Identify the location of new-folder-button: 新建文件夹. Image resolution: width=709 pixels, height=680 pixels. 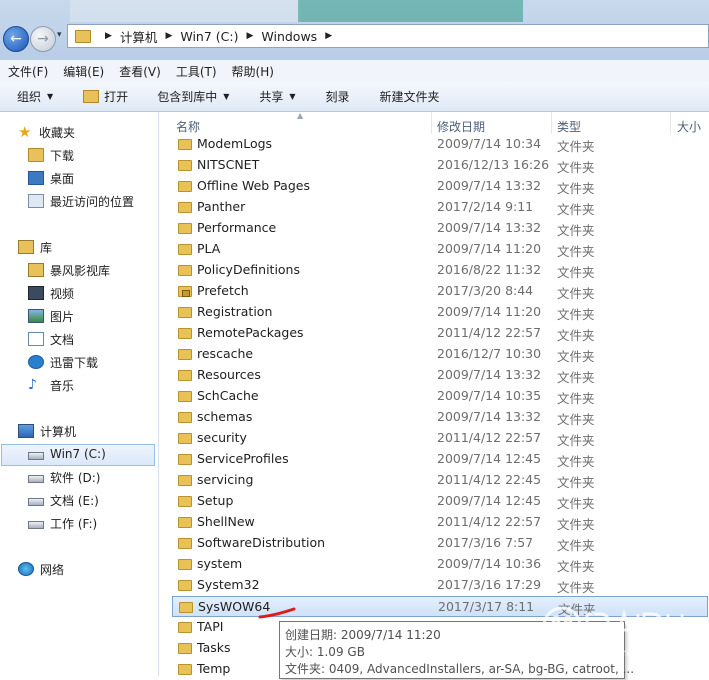
(410, 96).